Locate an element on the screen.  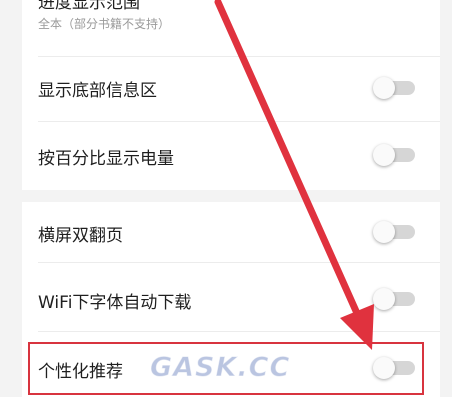
progress-range-value: 全本（部分书籍不支持） is located at coordinates (104, 24).